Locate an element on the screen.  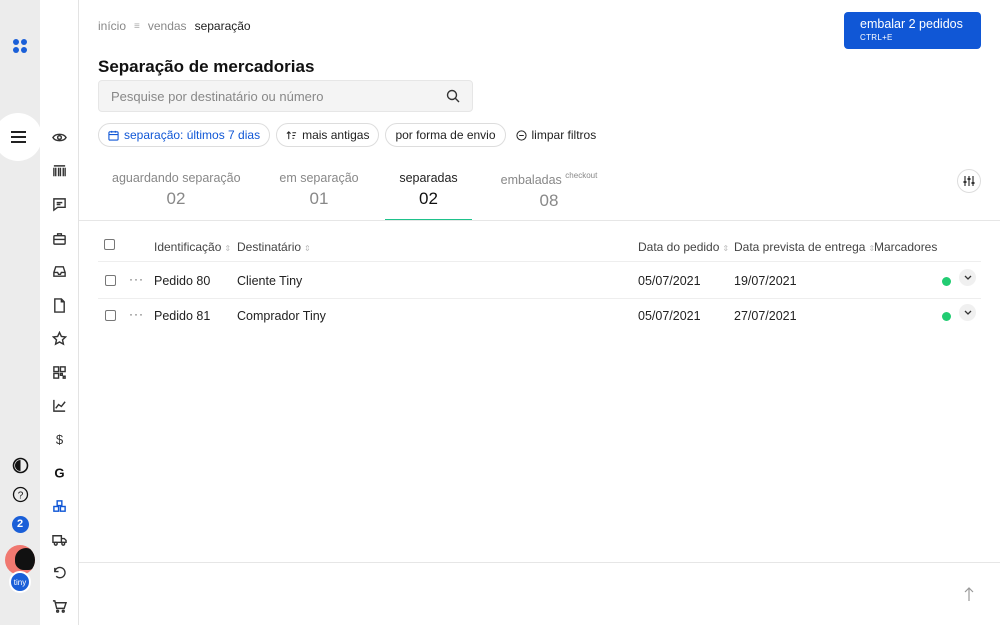
column-header-markers: Marcadores is located at coordinates (905, 247).